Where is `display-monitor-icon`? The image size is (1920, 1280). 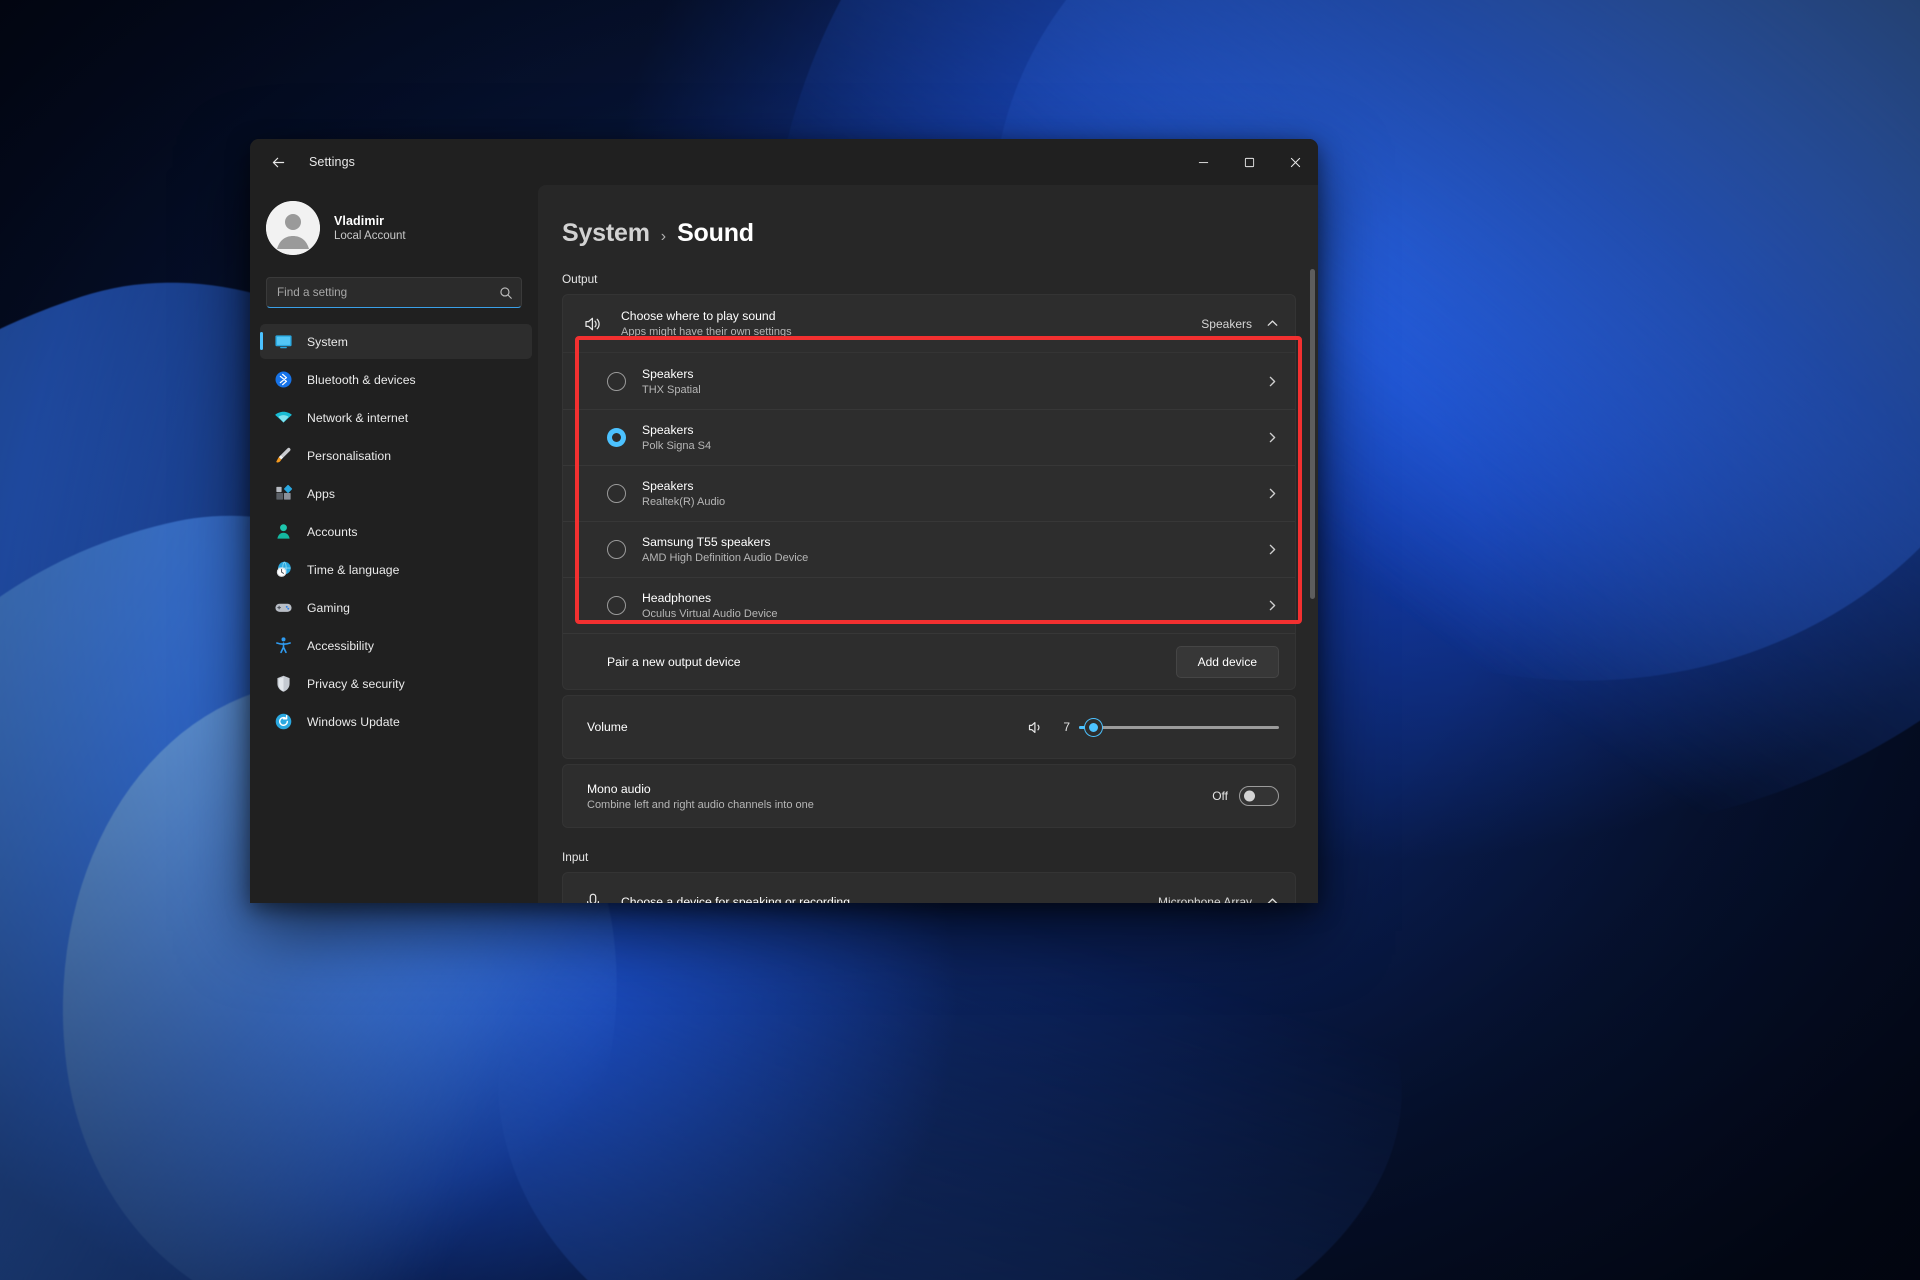
display-monitor-icon is located at coordinates (283, 342).